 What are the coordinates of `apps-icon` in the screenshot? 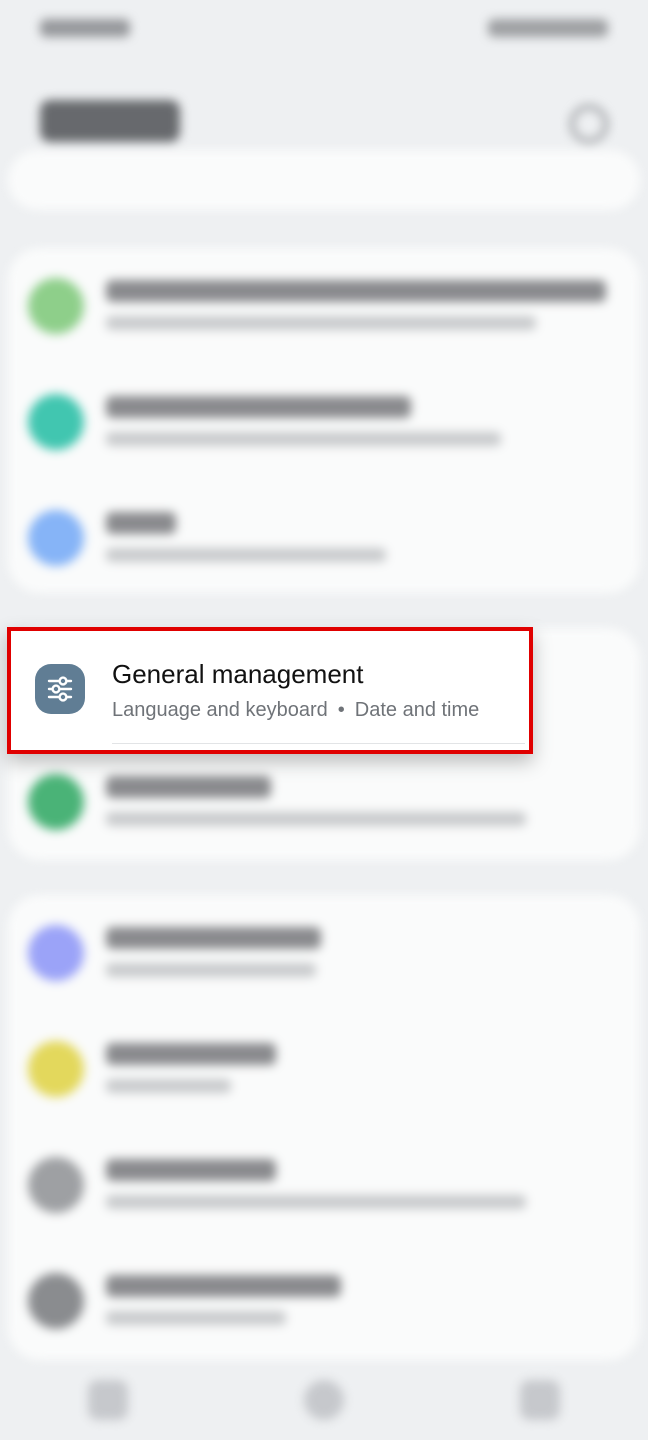 It's located at (56, 538).